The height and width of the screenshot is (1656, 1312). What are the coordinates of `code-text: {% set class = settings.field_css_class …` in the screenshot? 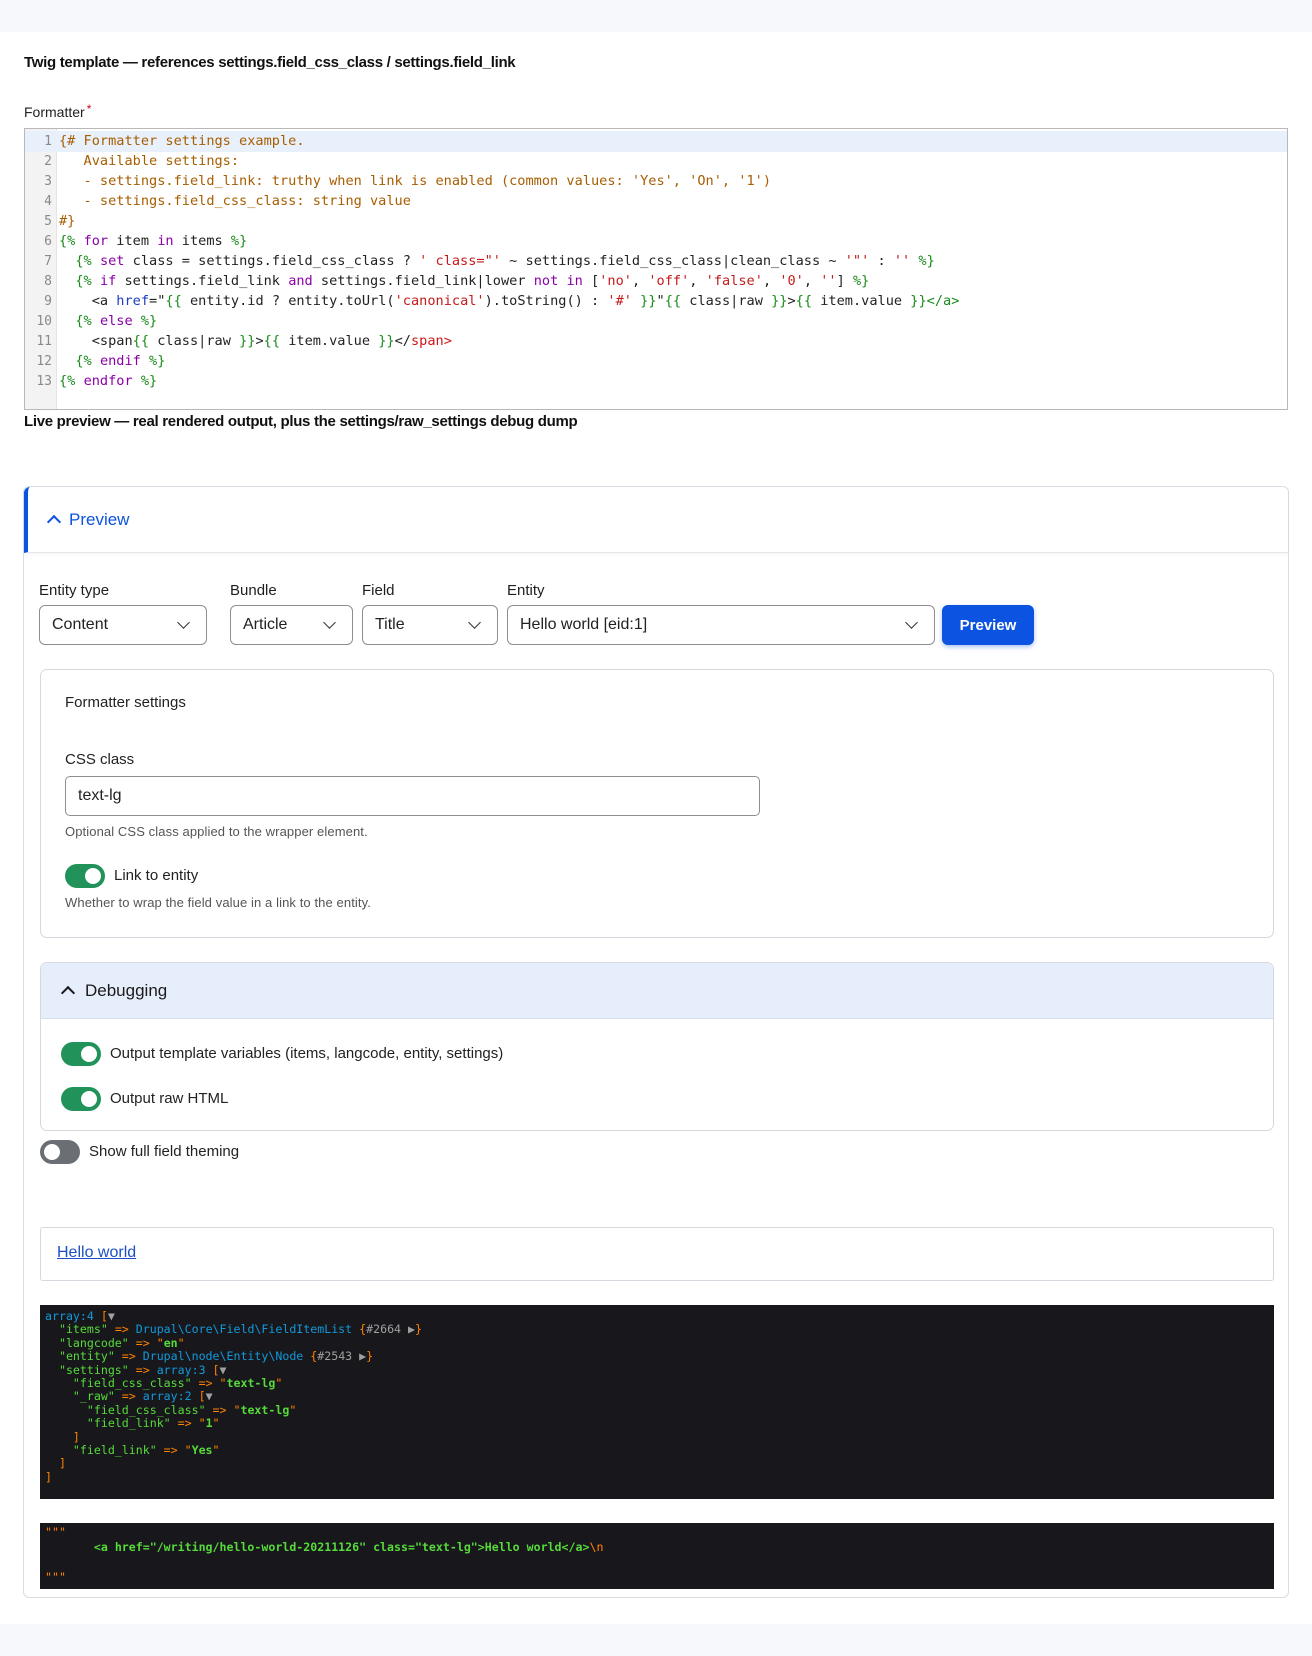 It's located at (505, 261).